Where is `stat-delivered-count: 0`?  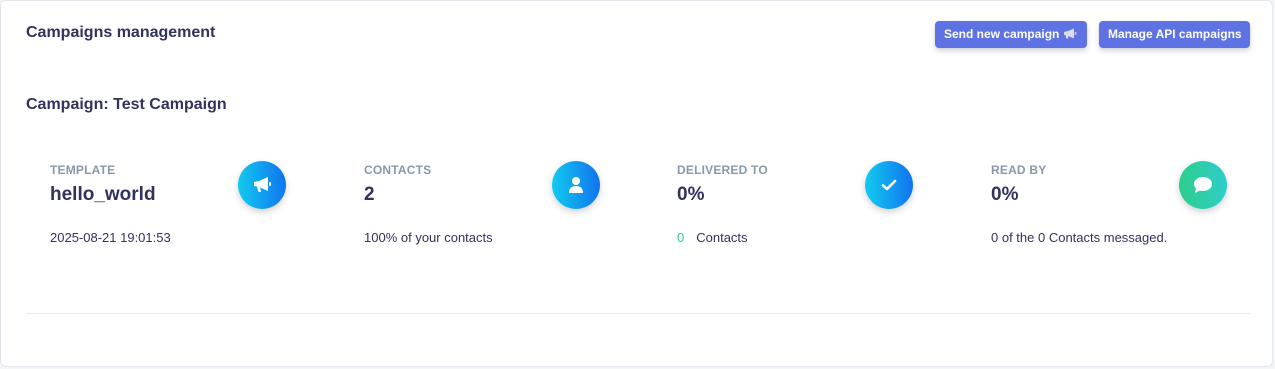 stat-delivered-count: 0 is located at coordinates (681, 237).